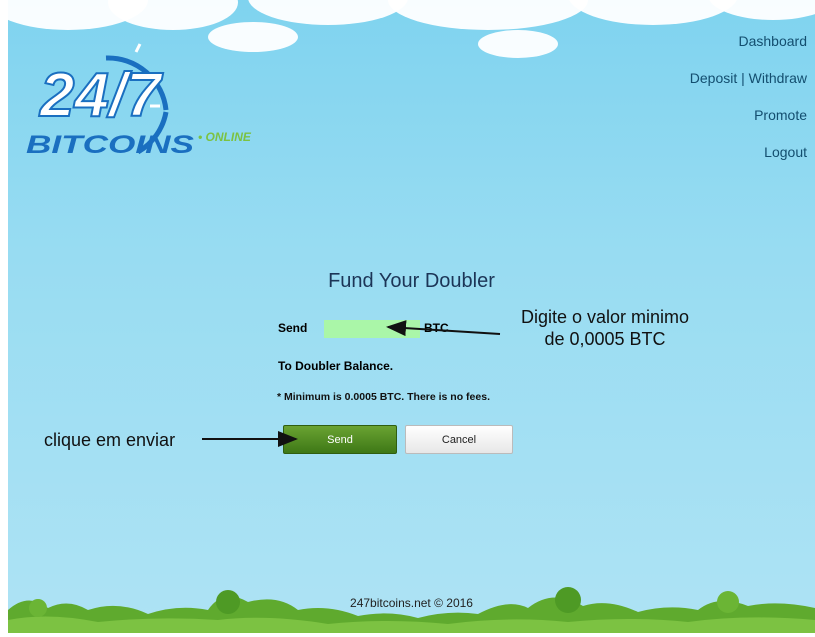 This screenshot has height=637, width=815. What do you see at coordinates (443, 328) in the screenshot?
I see `amount-hint-arrow` at bounding box center [443, 328].